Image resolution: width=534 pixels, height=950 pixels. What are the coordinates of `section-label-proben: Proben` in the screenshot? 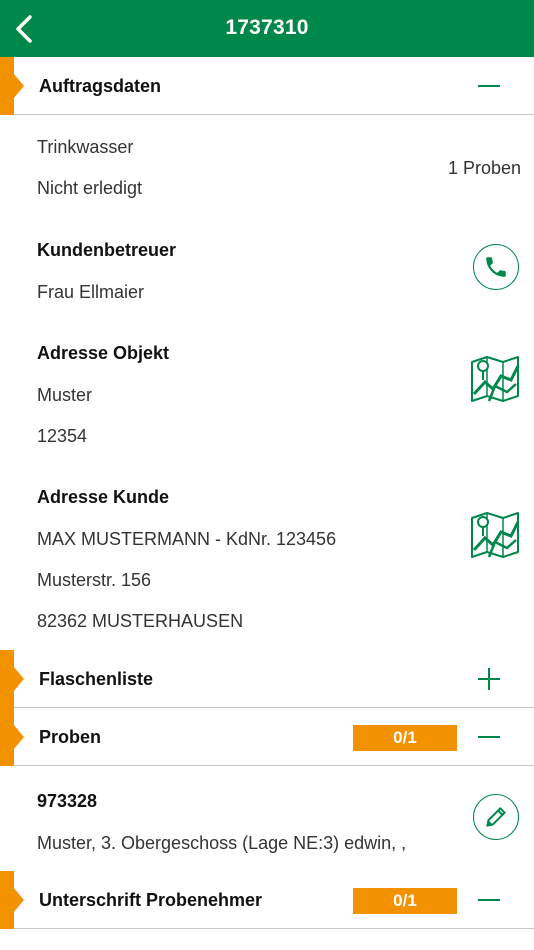 It's located at (70, 737).